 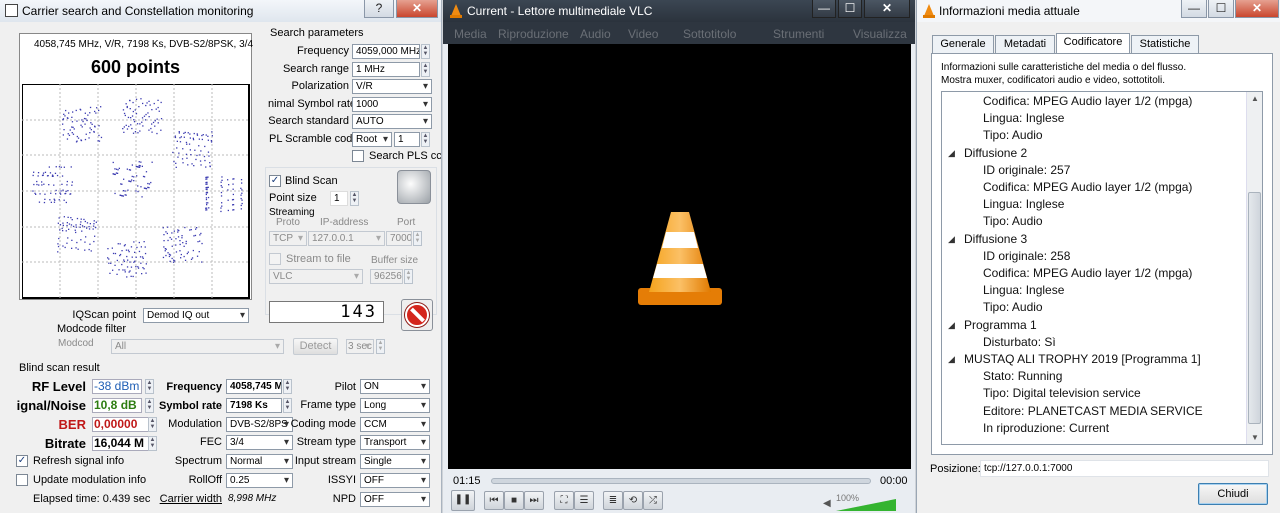 What do you see at coordinates (354, 198) in the screenshot?
I see `point-size-spinner: ▲ ▼` at bounding box center [354, 198].